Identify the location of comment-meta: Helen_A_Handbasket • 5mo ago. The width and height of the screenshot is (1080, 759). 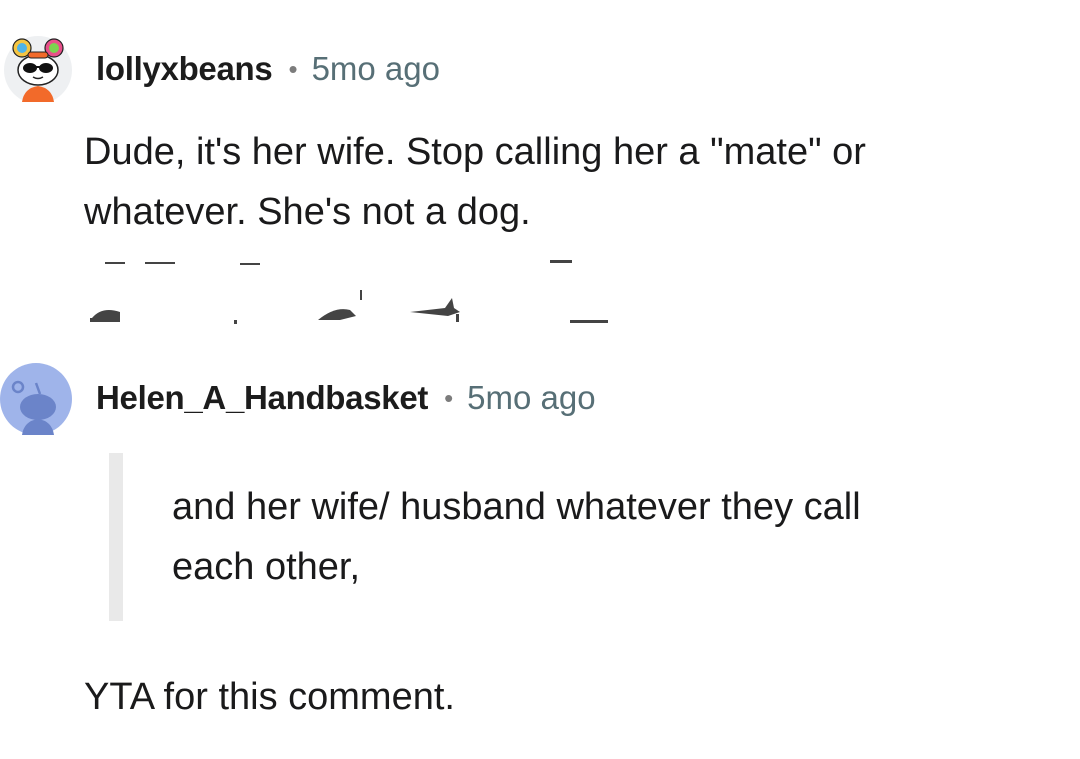
(346, 398).